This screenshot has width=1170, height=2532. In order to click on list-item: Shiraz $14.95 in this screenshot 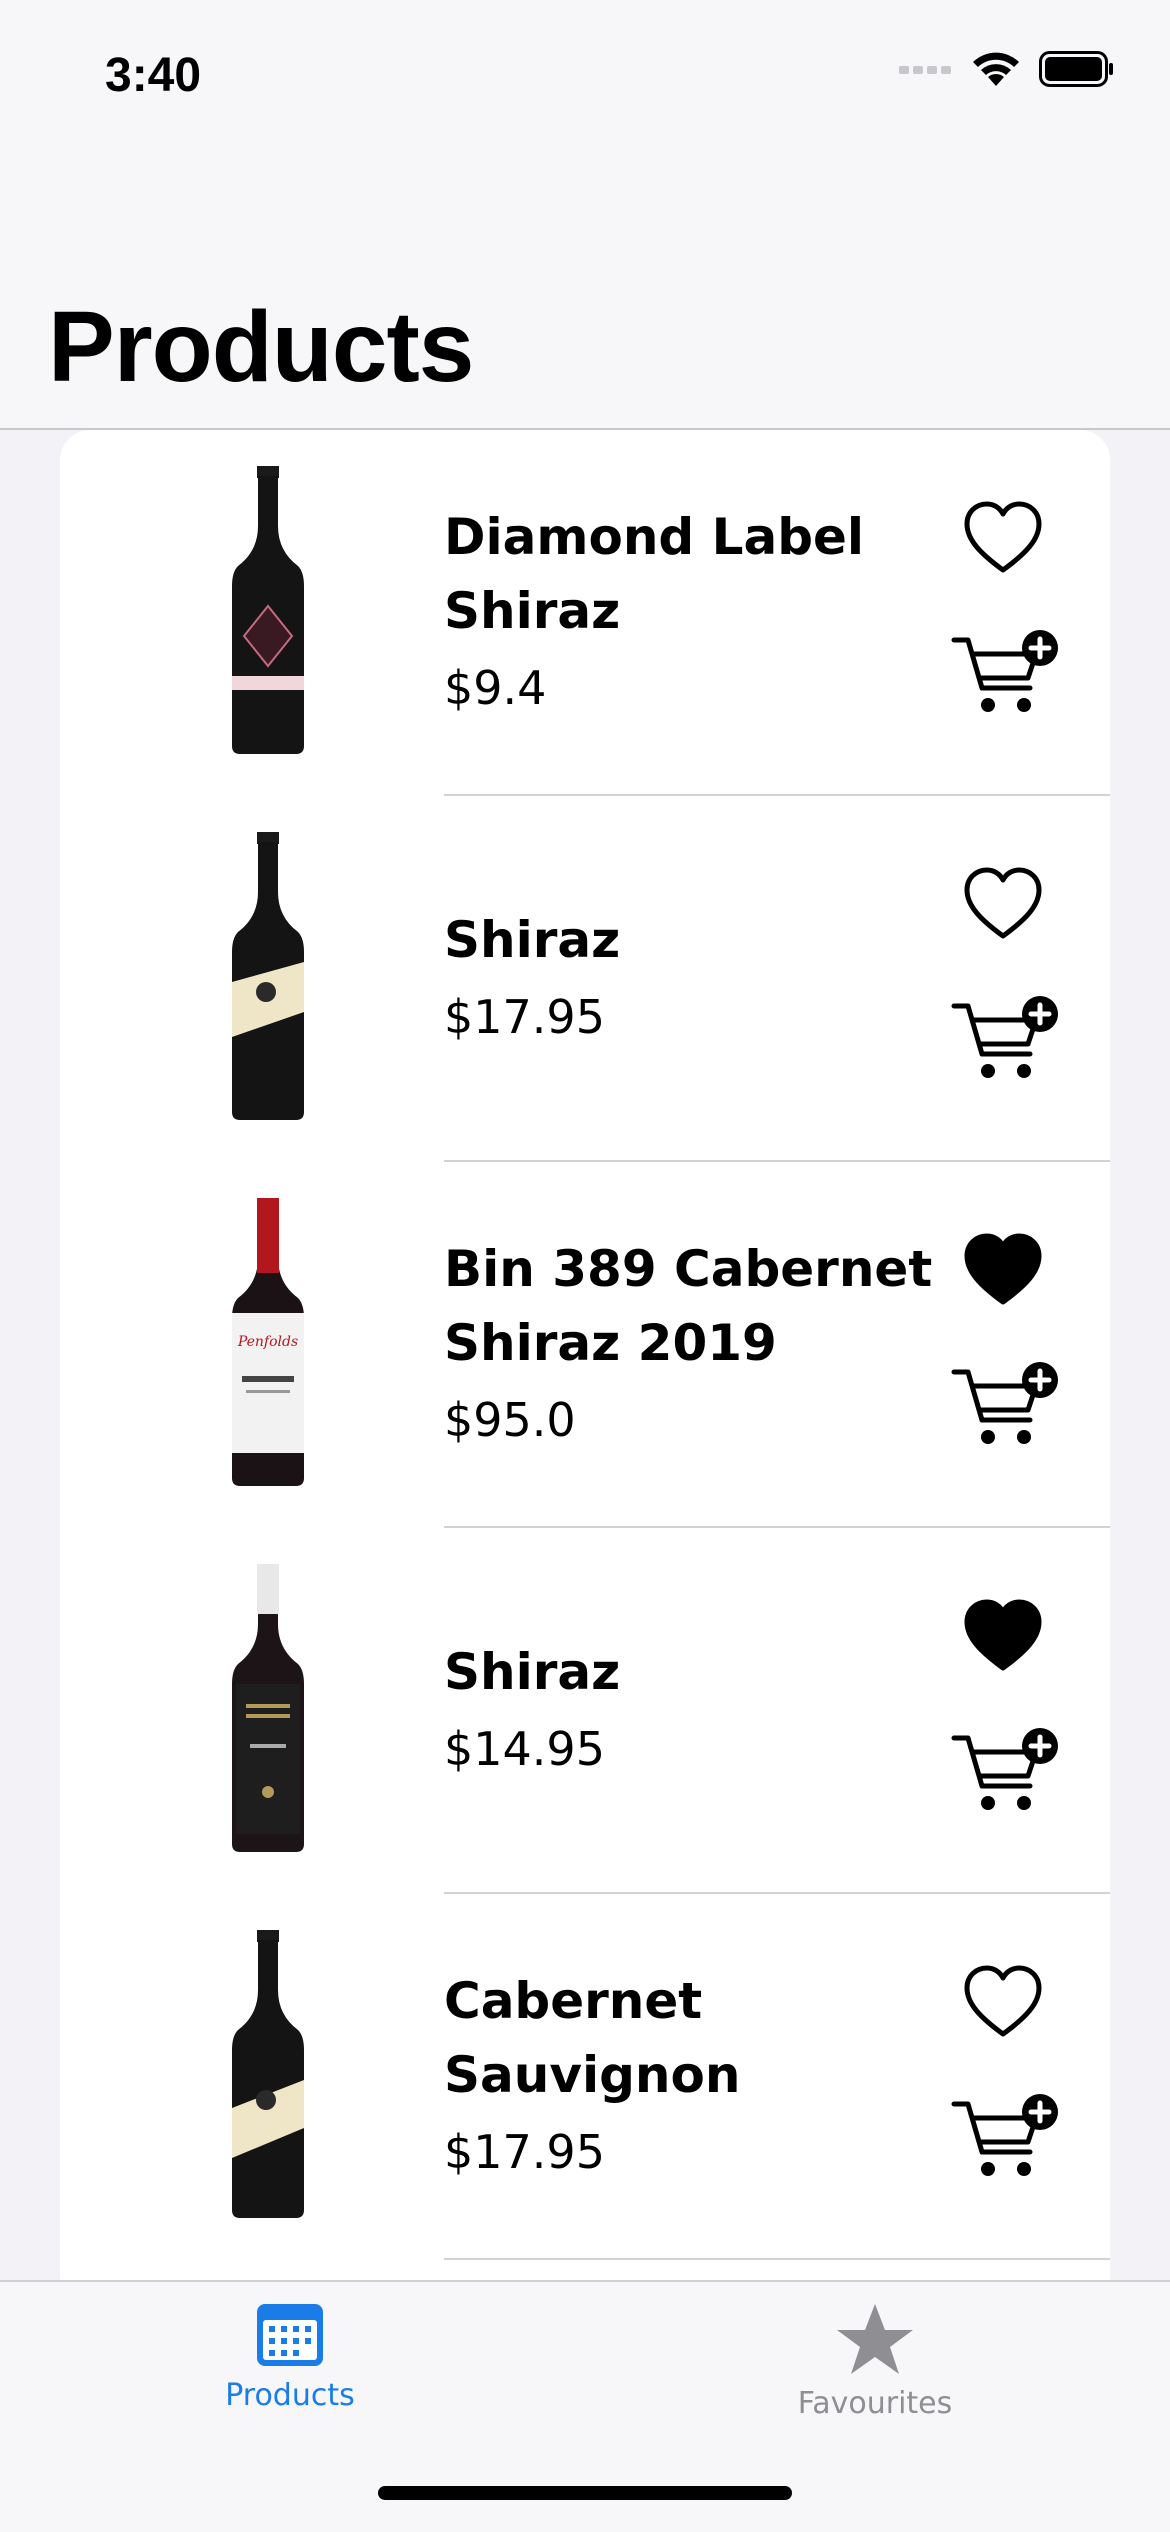, I will do `click(585, 1711)`.